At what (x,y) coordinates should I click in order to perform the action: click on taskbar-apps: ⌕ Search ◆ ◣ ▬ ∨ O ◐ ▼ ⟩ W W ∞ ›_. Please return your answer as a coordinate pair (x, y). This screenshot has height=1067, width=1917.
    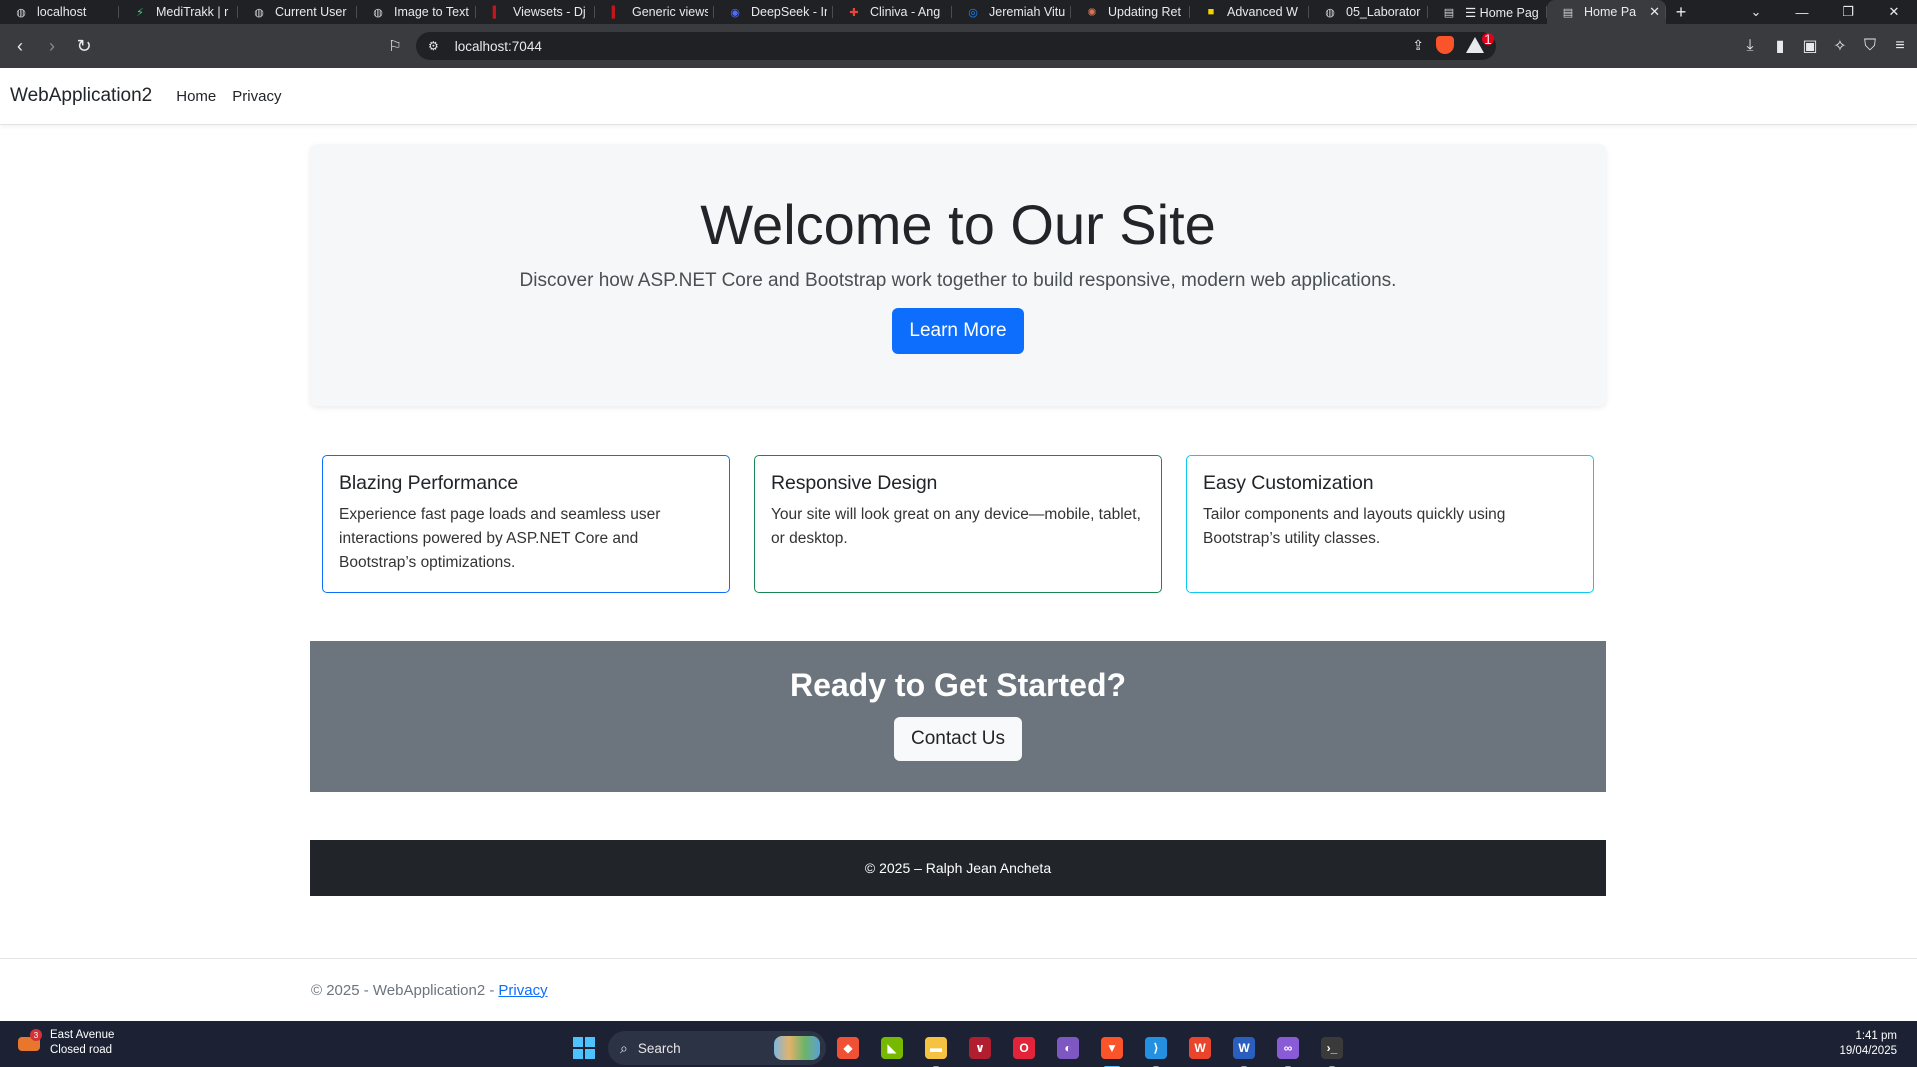
    Looking at the image, I should click on (960, 1046).